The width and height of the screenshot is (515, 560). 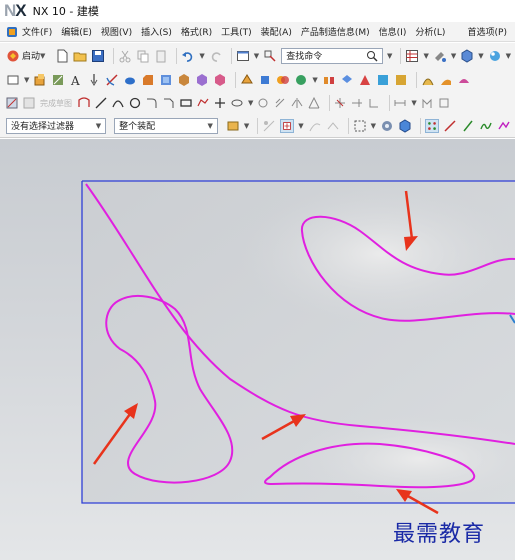 I want to click on sweep-icon, so click(x=401, y=80).